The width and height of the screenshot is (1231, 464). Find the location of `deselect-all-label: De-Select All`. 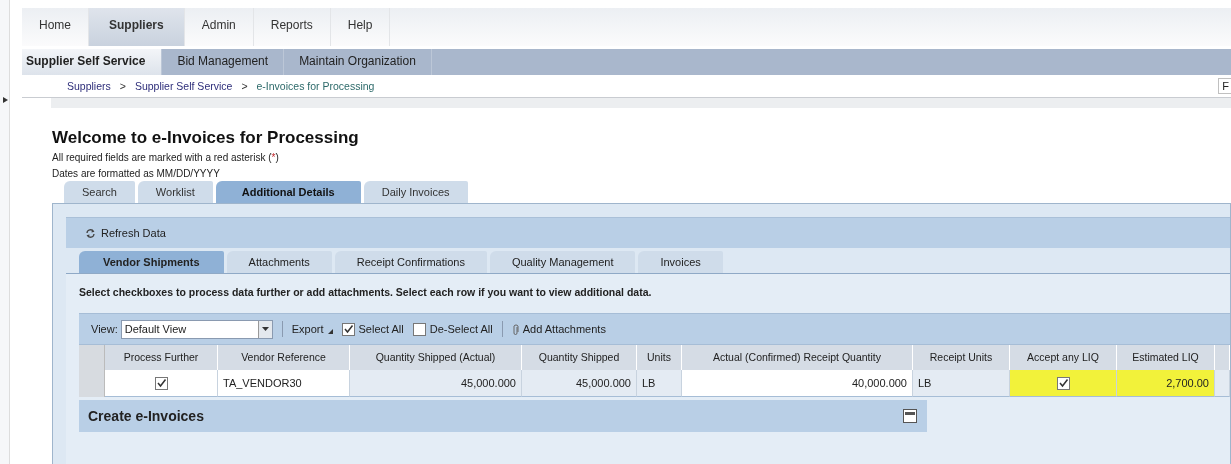

deselect-all-label: De-Select All is located at coordinates (461, 329).